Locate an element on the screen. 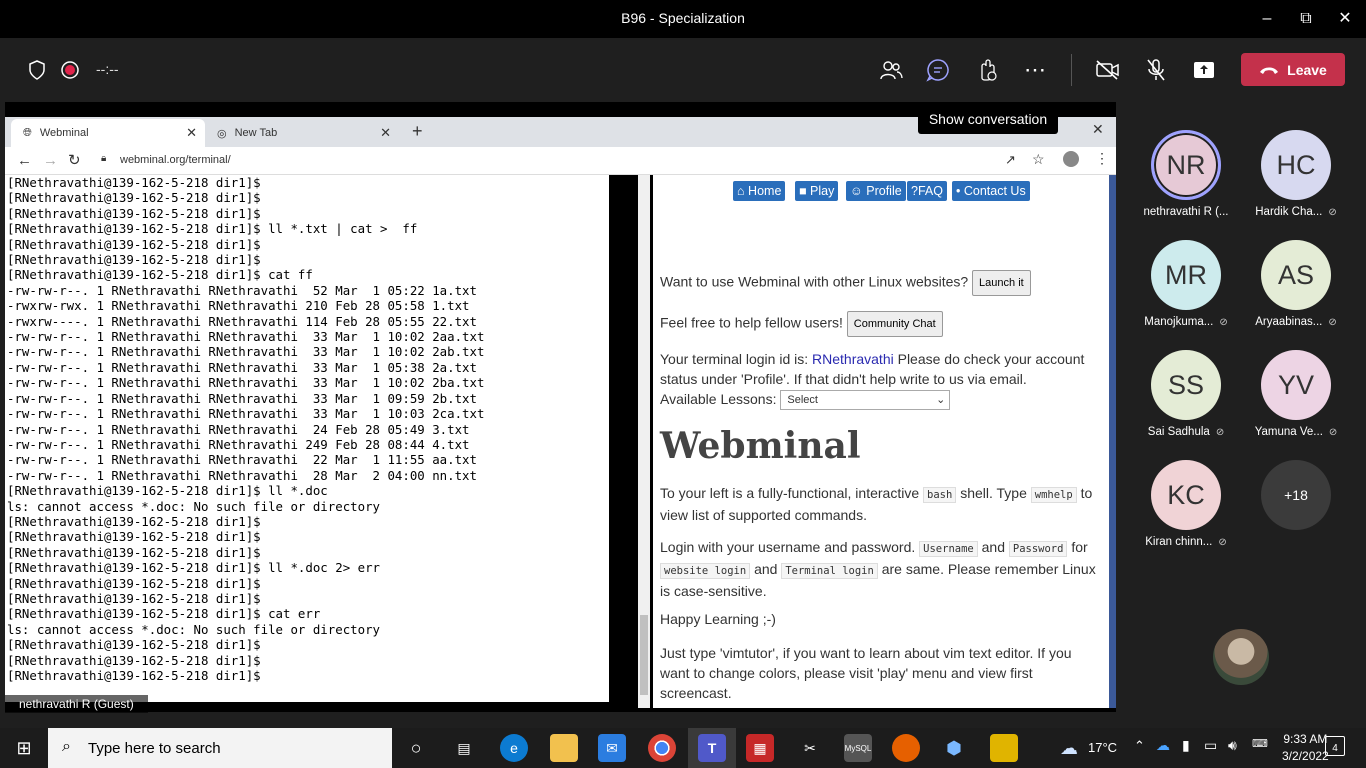 Image resolution: width=1366 pixels, height=768 pixels. back-icon: ← is located at coordinates (24, 160).